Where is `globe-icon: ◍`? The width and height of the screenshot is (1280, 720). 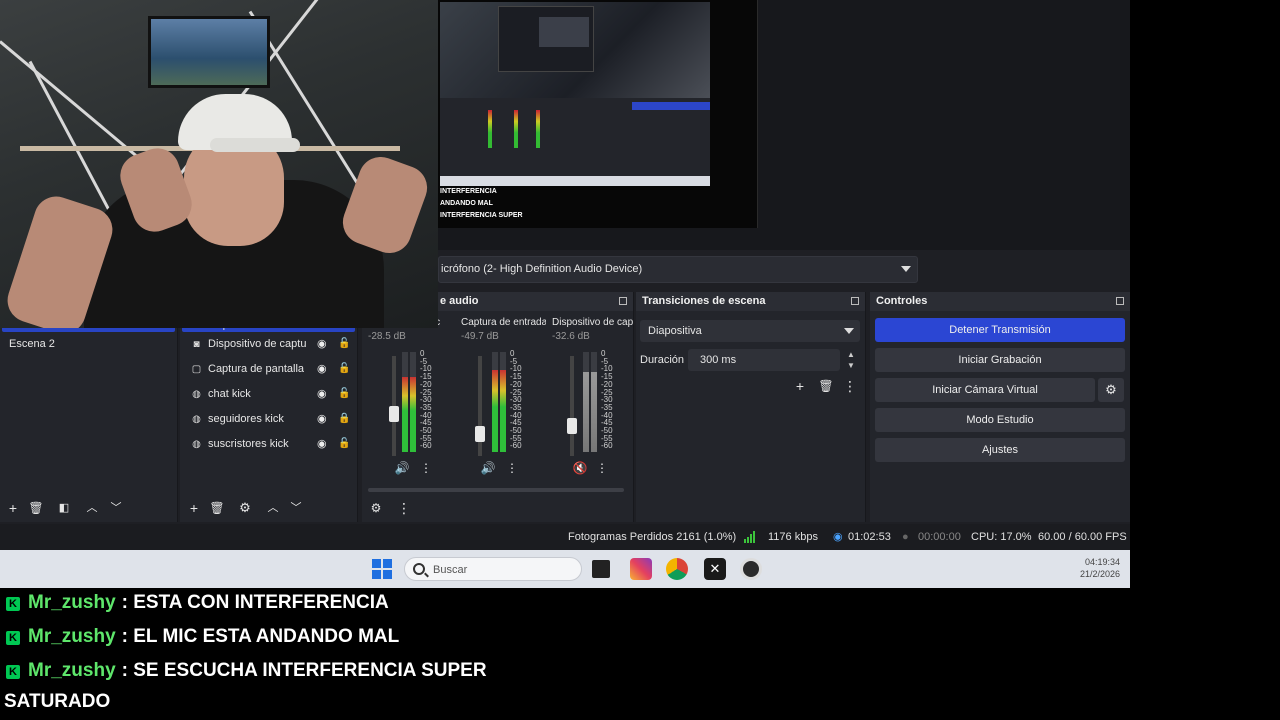
globe-icon: ◍ is located at coordinates (196, 394).